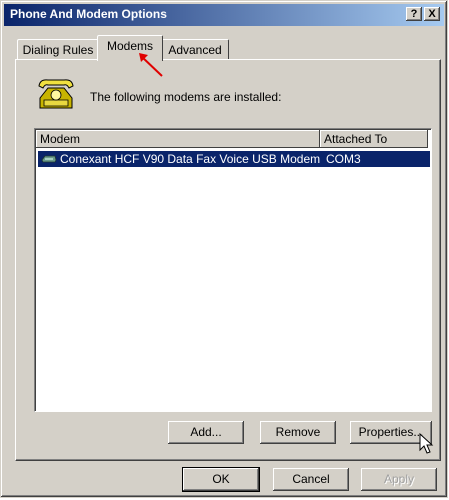 The height and width of the screenshot is (500, 449). Describe the element at coordinates (343, 159) in the screenshot. I see `modem-port: COM3` at that location.